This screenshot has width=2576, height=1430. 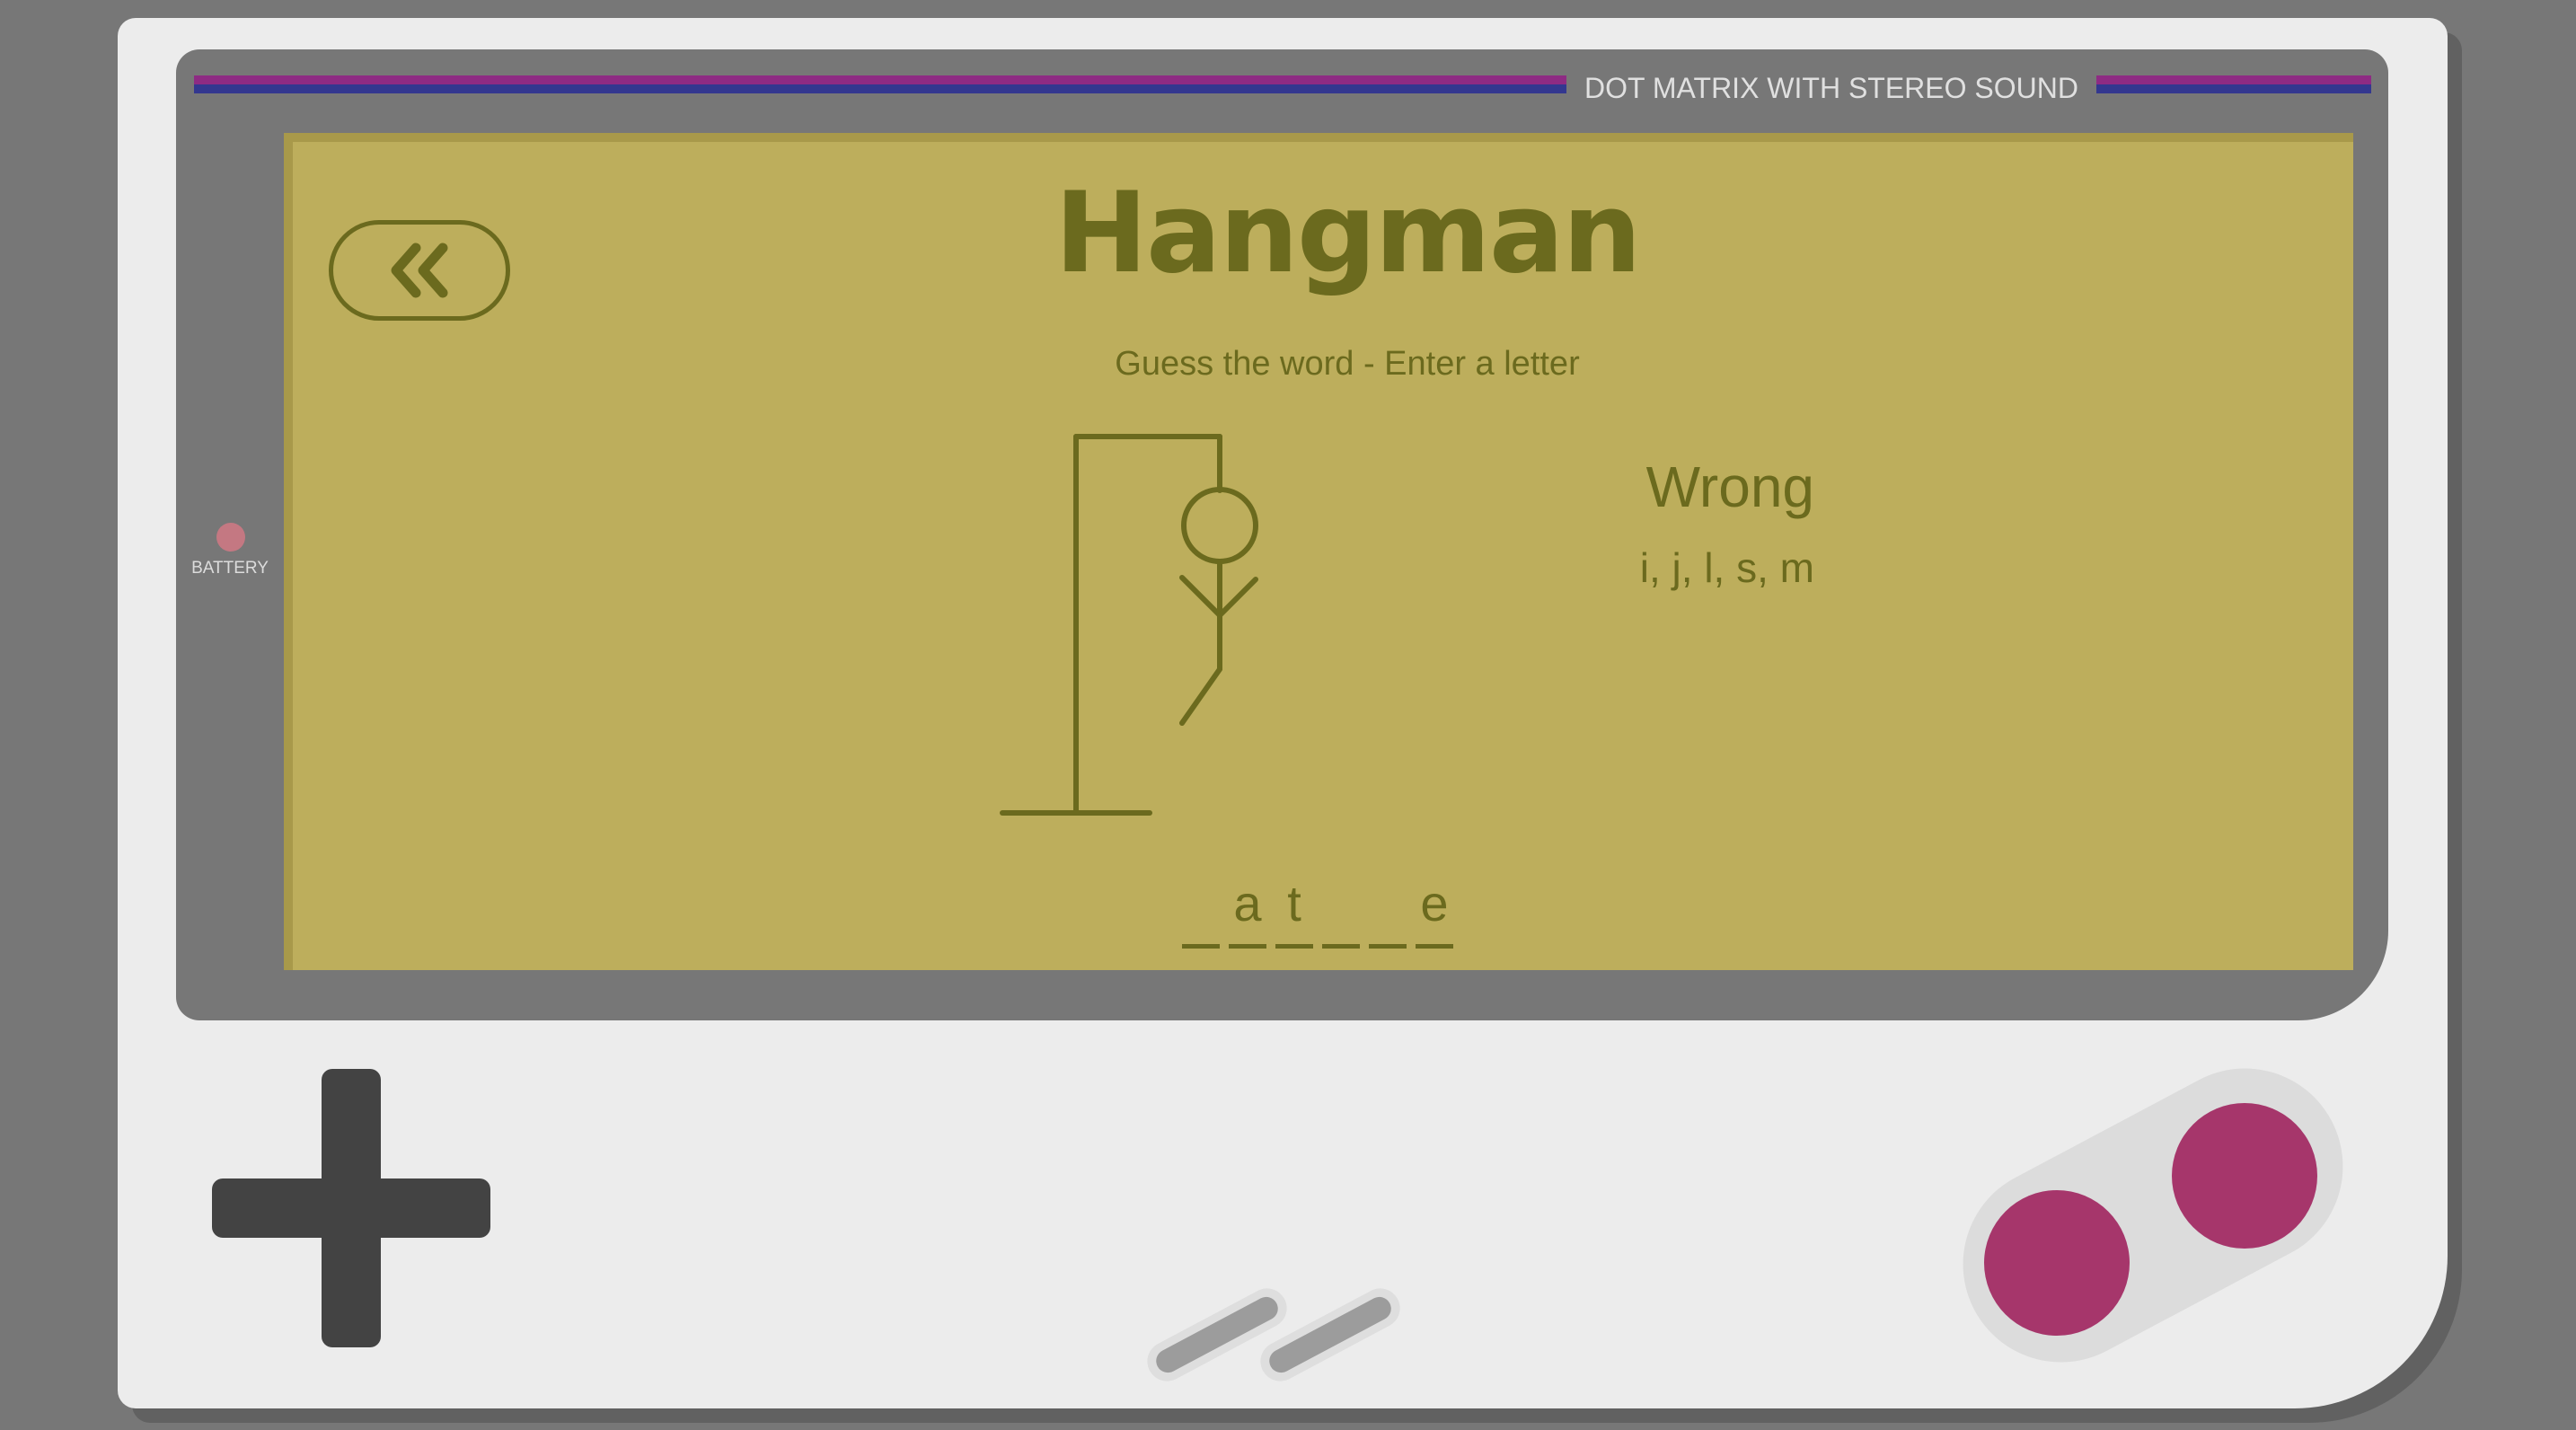 I want to click on double-chevron-left-icon, so click(x=419, y=270).